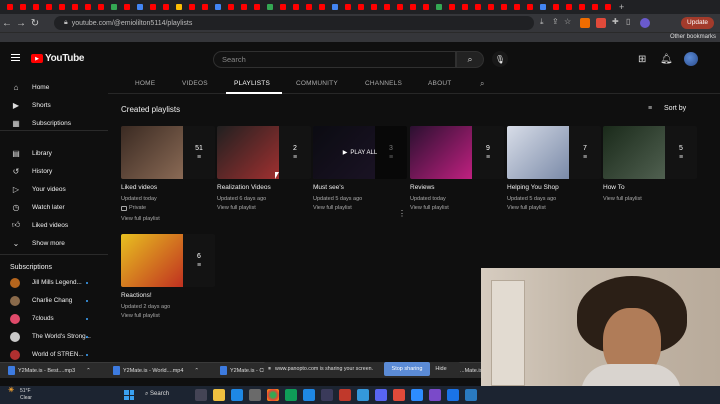  I want to click on playlist-title: Helping You Shop, so click(533, 187).